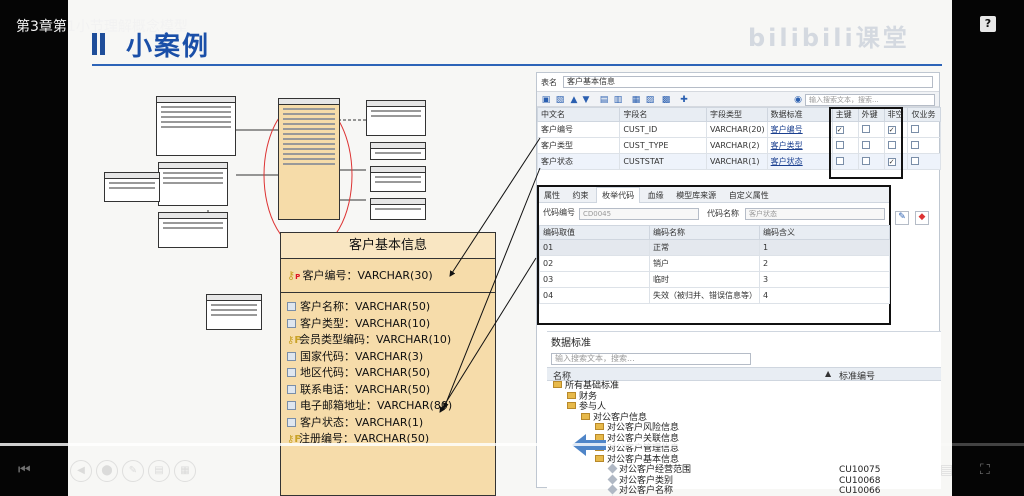 The width and height of the screenshot is (1024, 496). What do you see at coordinates (594, 247) in the screenshot?
I see `enum-value: 01` at bounding box center [594, 247].